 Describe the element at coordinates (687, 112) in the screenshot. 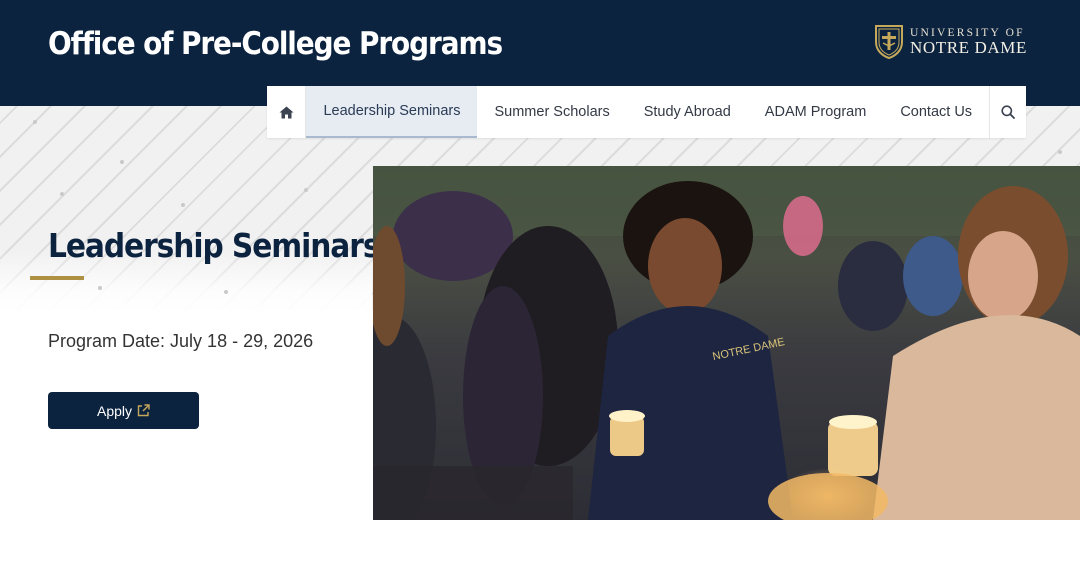

I see `nav-item-study-abroad: Study Abroad` at that location.